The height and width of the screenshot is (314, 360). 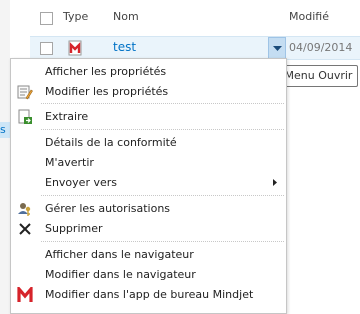 I want to click on column-header-modified: Modifié, so click(x=309, y=16).